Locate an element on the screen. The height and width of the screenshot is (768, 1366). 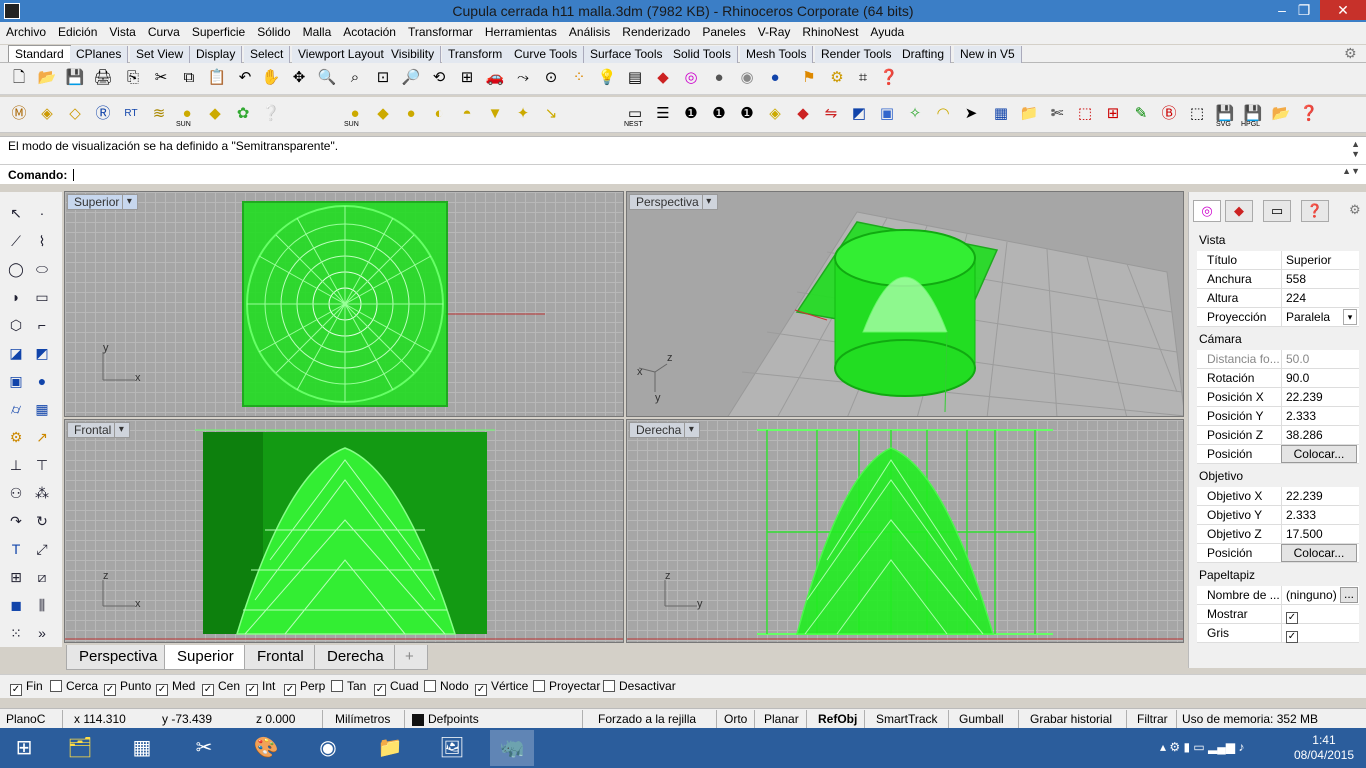
zoom-extents-icon: ⊡ is located at coordinates (383, 78).